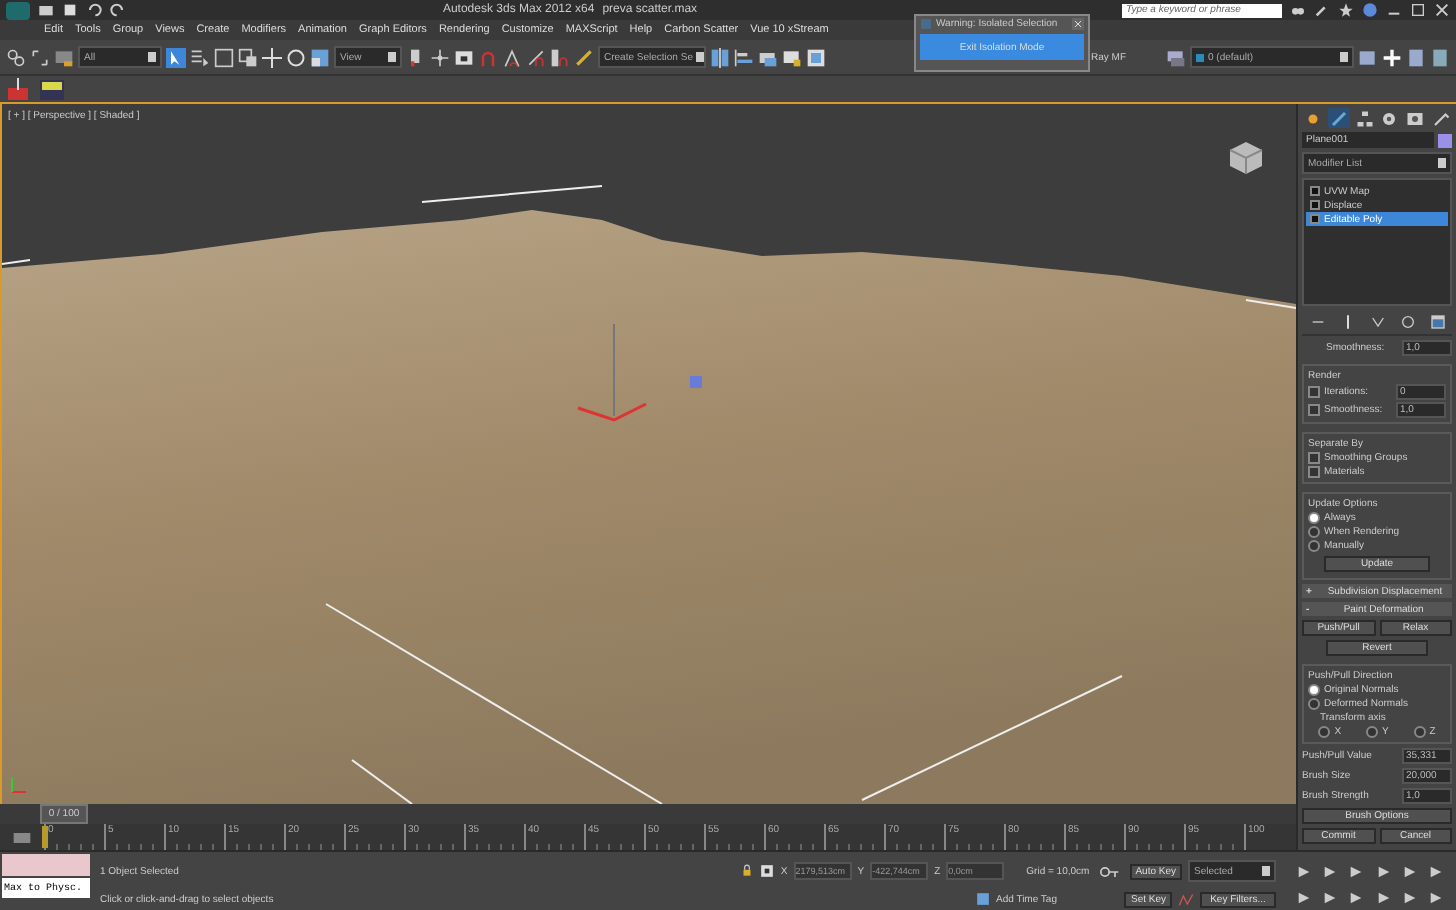 The image size is (1456, 910). What do you see at coordinates (1437, 322) in the screenshot?
I see `configure-sets-icon` at bounding box center [1437, 322].